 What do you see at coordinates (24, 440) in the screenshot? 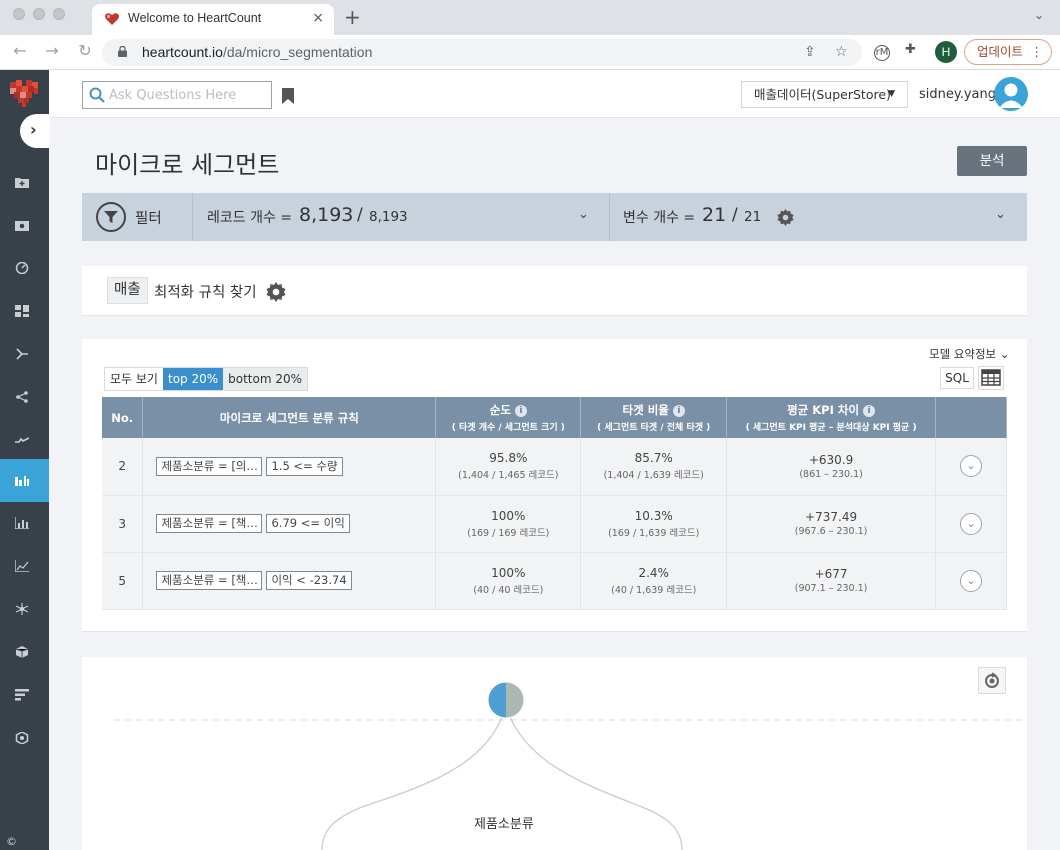
I see `sidebar-item-trend` at bounding box center [24, 440].